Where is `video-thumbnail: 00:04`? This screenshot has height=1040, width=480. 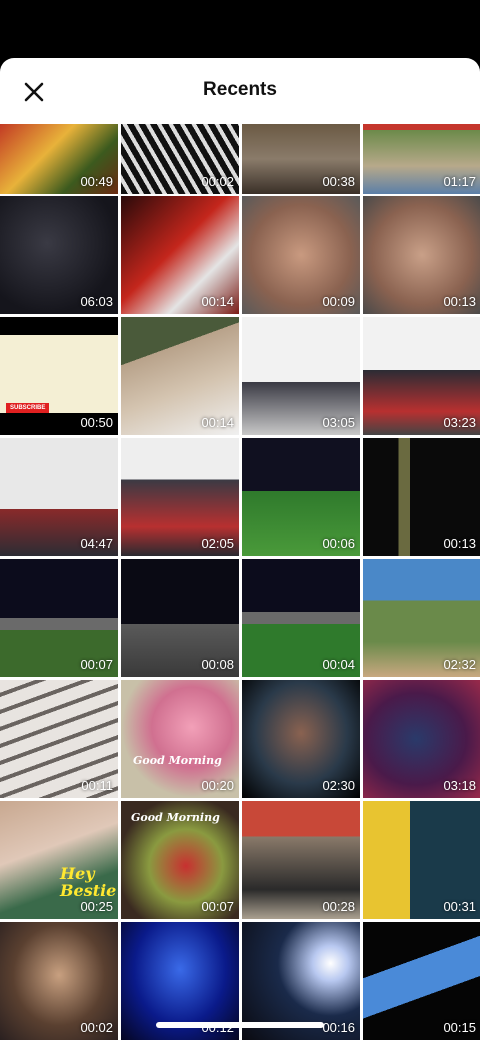 video-thumbnail: 00:04 is located at coordinates (301, 618).